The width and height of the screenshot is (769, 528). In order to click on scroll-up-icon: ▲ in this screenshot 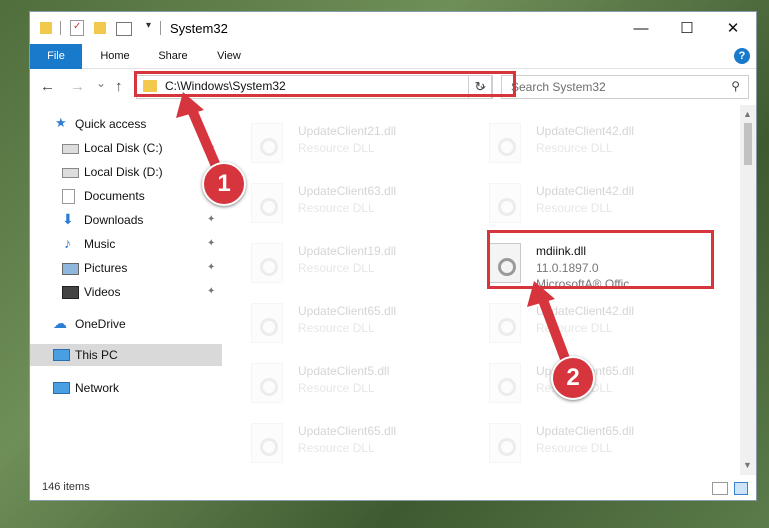, I will do `click(747, 114)`.